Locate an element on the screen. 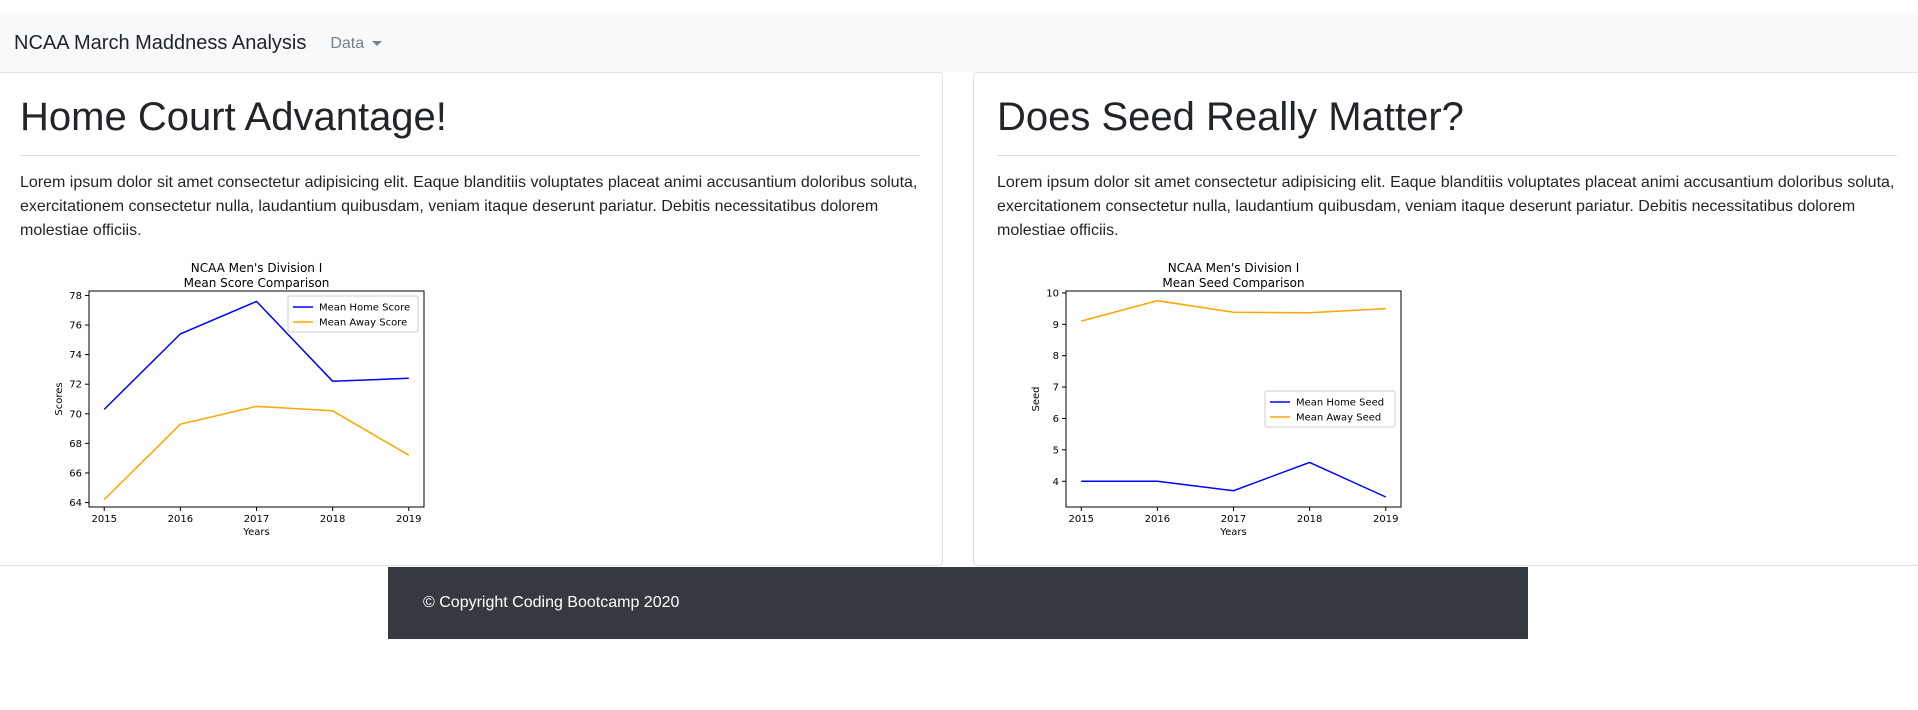  y-tick-label: 4 is located at coordinates (1056, 482).